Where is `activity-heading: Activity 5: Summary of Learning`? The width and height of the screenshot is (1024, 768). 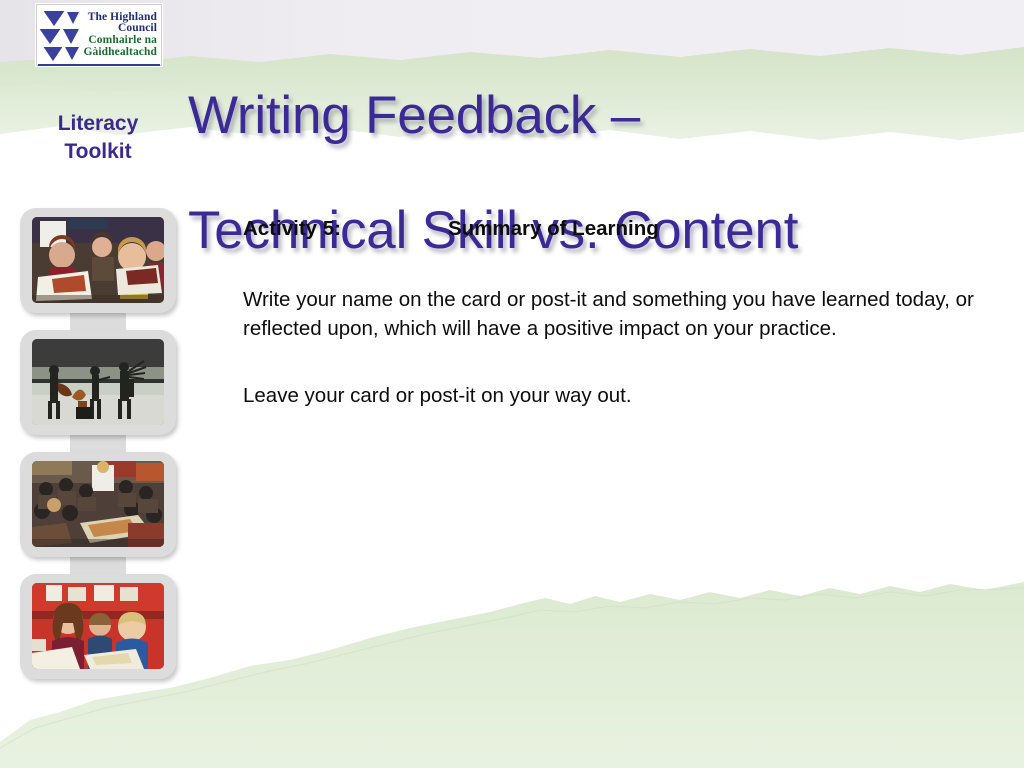 activity-heading: Activity 5: Summary of Learning is located at coordinates (617, 228).